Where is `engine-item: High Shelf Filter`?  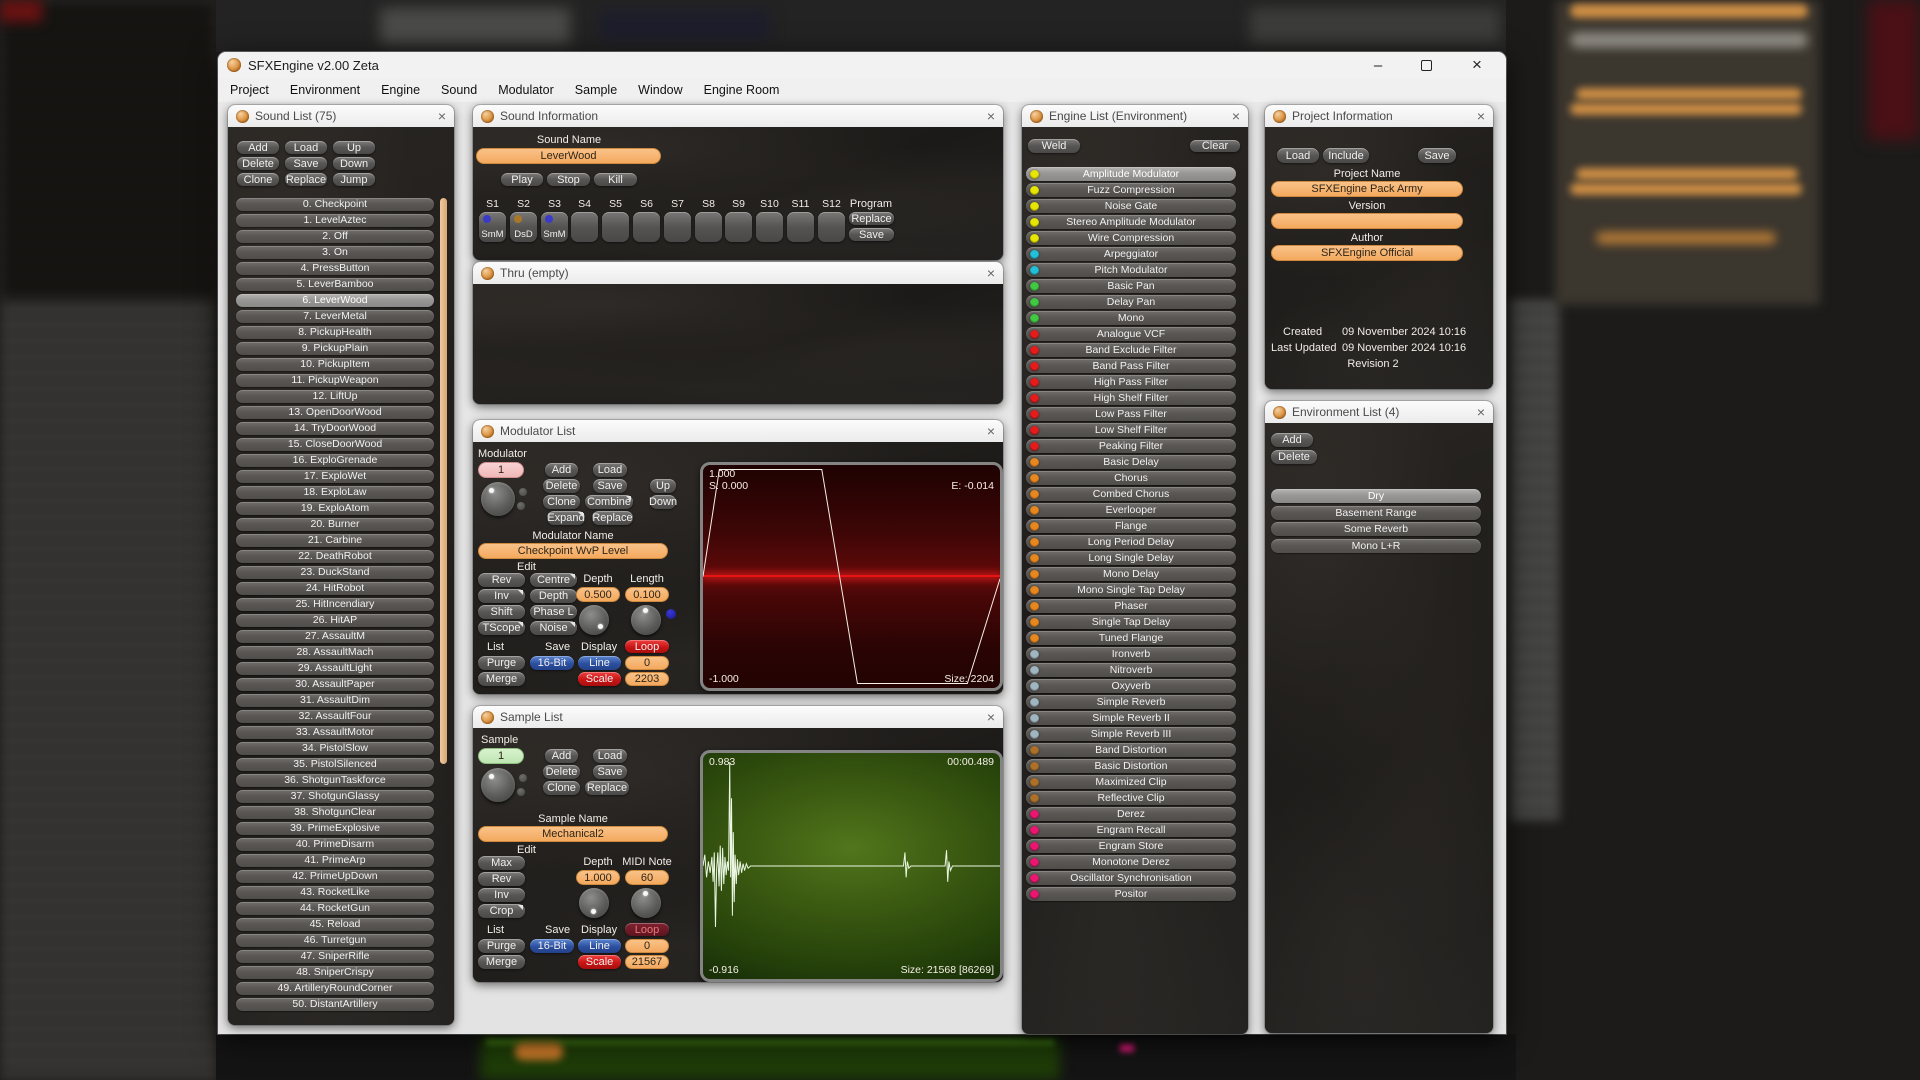
engine-item: High Shelf Filter is located at coordinates (1131, 398).